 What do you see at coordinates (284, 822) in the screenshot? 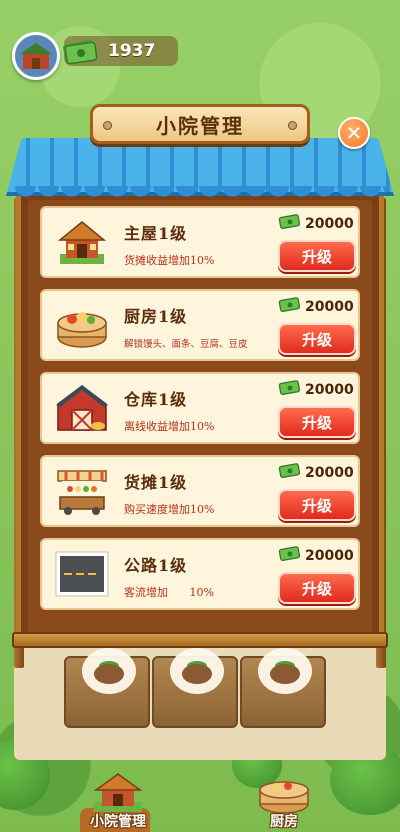
I see `nav-kitchen-label: 厨房` at bounding box center [284, 822].